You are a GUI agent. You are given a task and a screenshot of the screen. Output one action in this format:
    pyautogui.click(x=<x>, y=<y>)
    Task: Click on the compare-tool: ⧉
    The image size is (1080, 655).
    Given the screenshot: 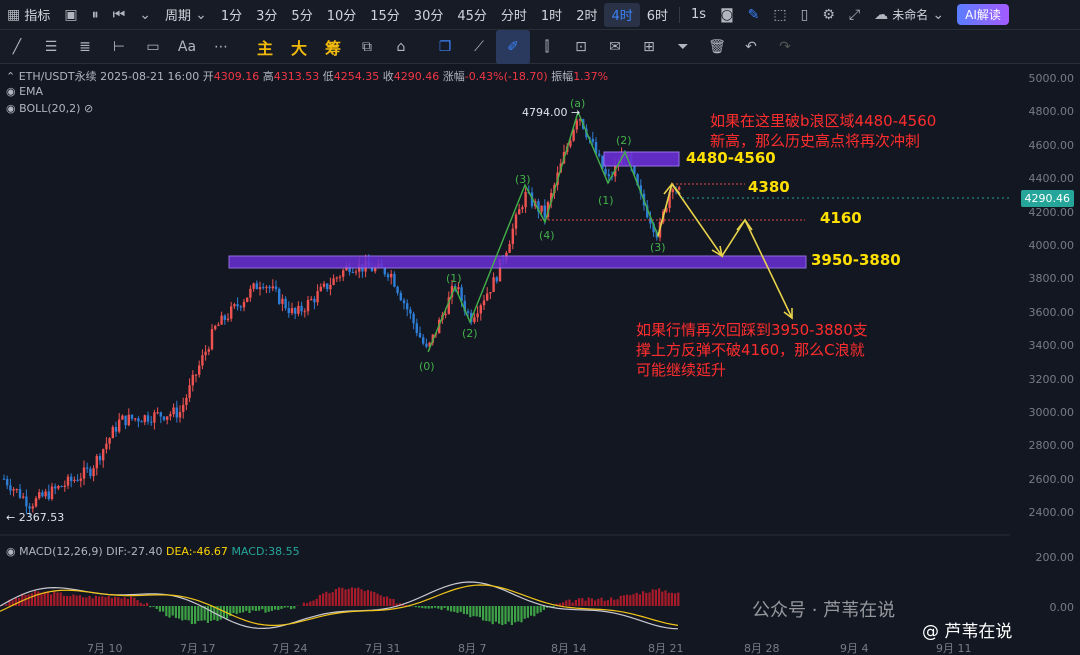 What is the action you would take?
    pyautogui.click(x=367, y=47)
    